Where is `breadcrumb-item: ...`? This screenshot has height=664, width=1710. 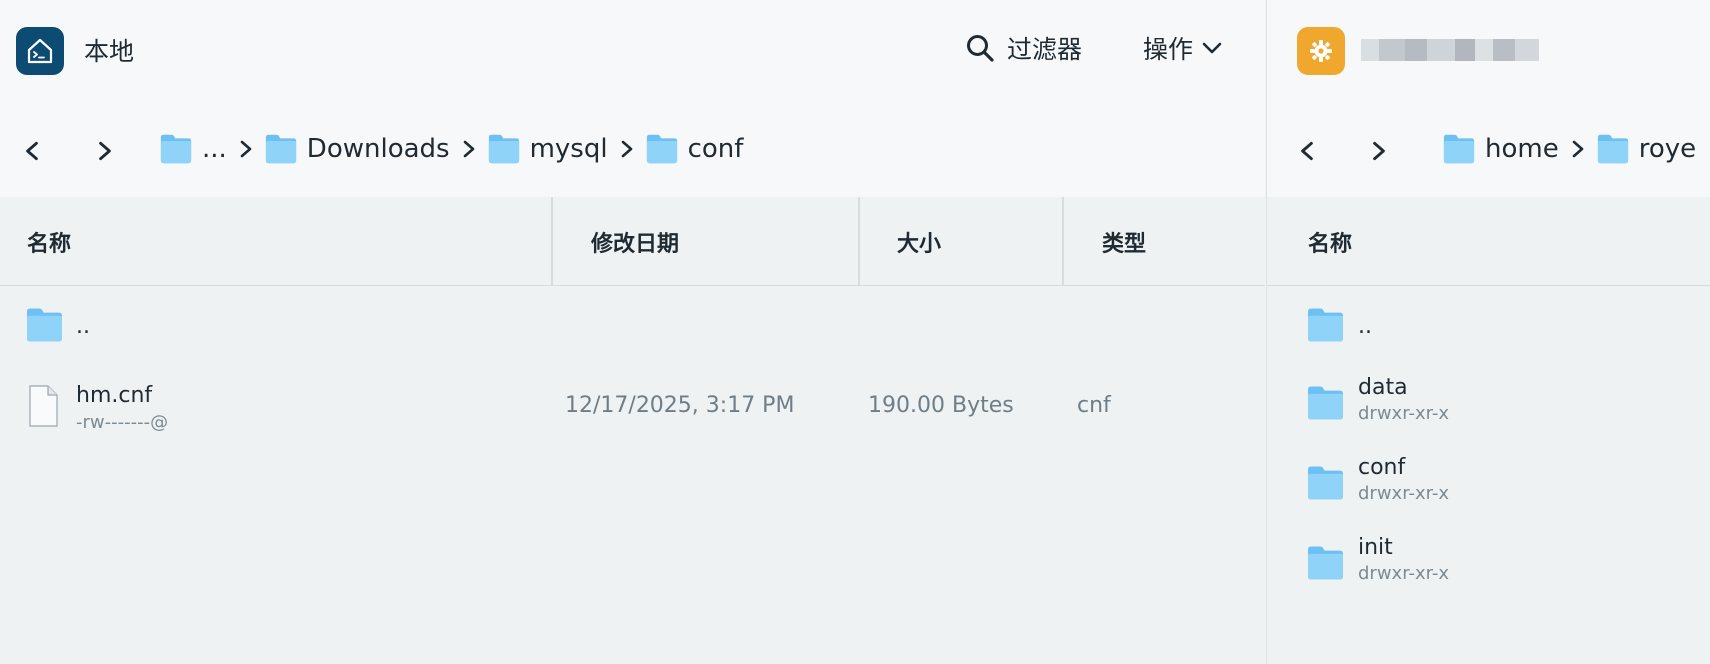 breadcrumb-item: ... is located at coordinates (193, 149).